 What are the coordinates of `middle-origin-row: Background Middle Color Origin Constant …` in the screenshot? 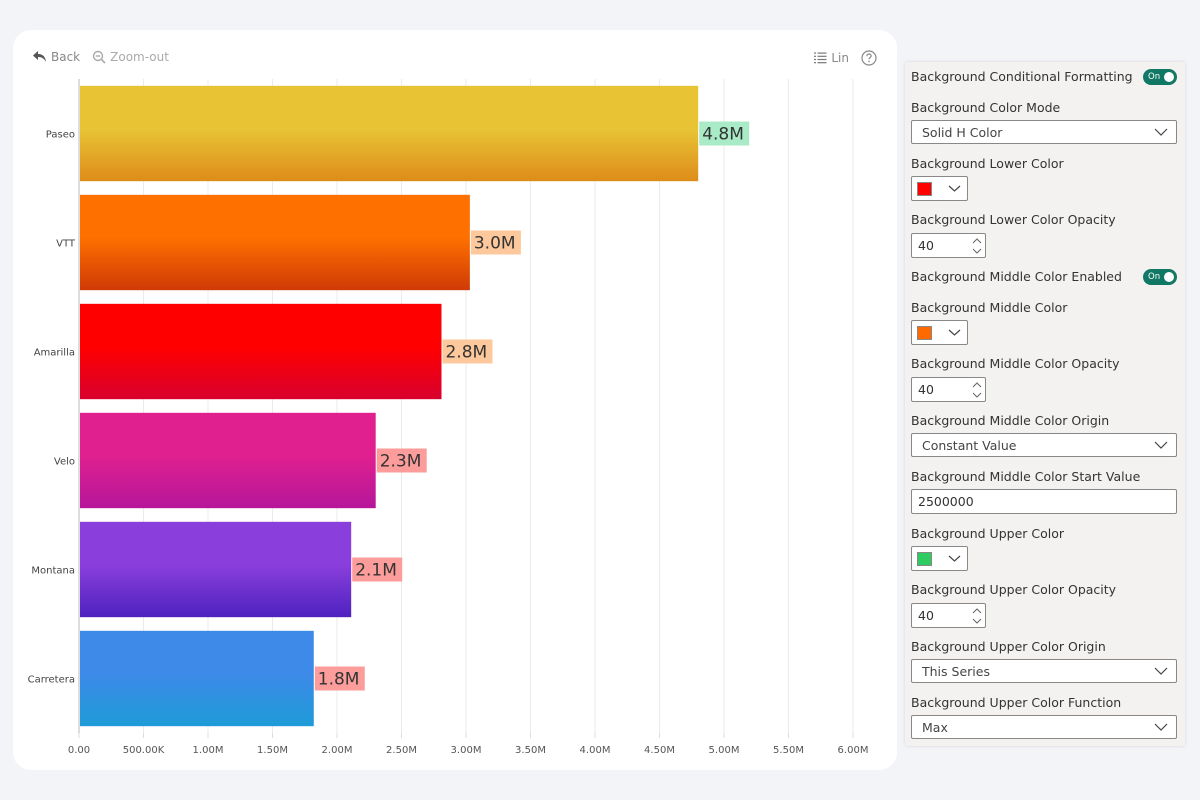 It's located at (1044, 438).